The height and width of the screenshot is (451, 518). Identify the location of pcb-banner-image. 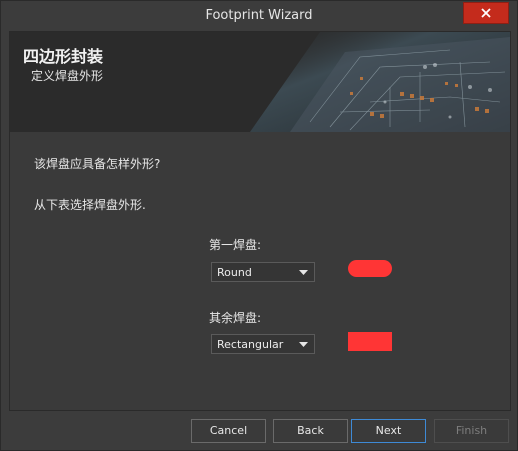
(380, 82).